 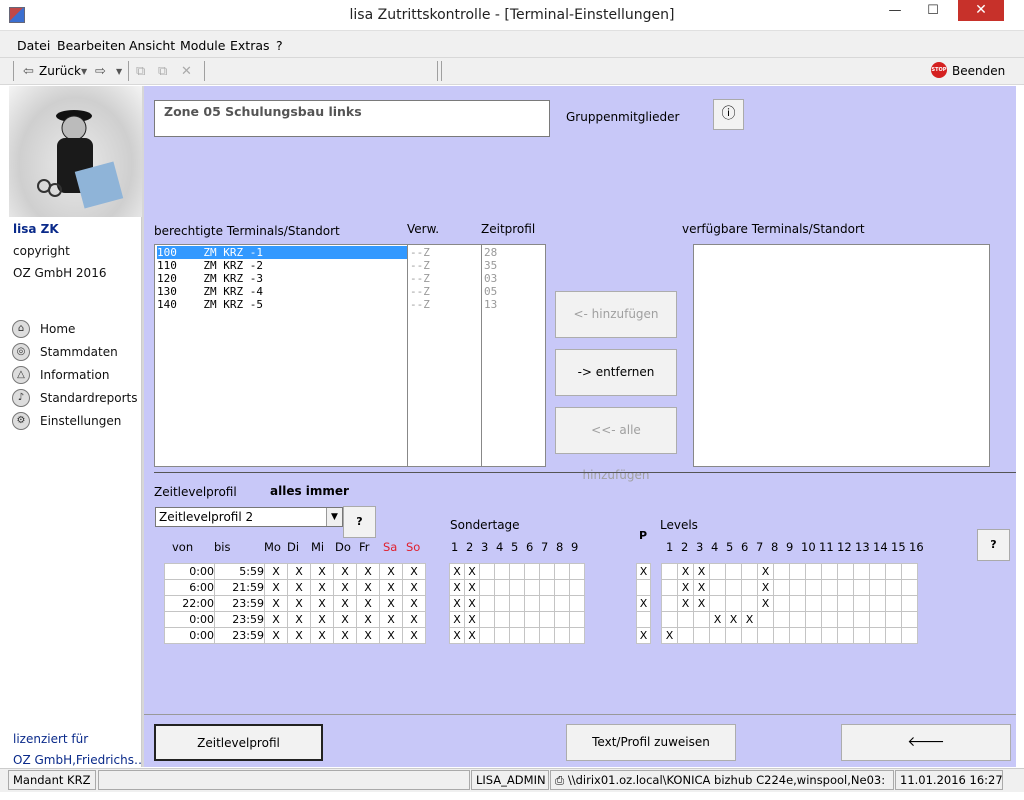 What do you see at coordinates (352, 118) in the screenshot?
I see `zone-name-field: Zone 05 Schulungsbau links` at bounding box center [352, 118].